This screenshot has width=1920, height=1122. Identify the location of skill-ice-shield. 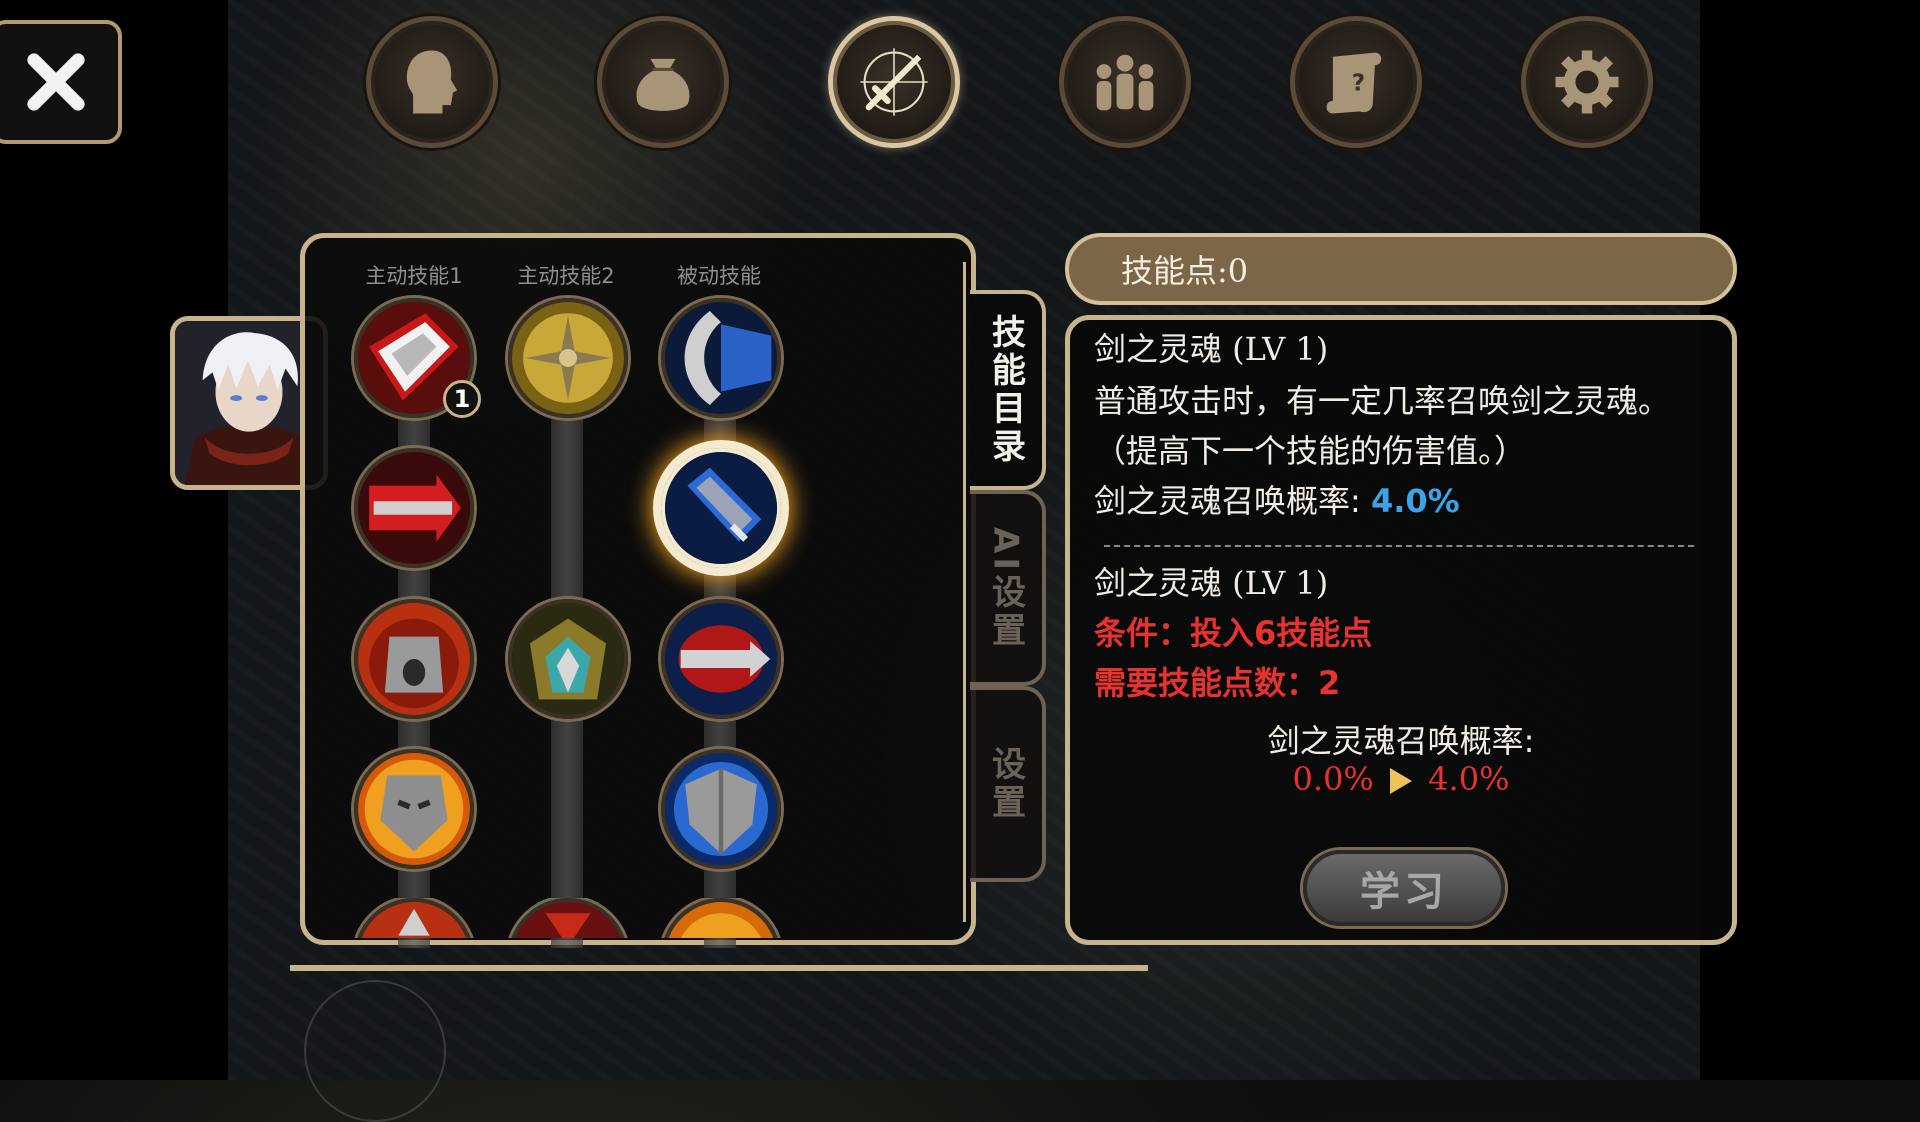
(721, 809).